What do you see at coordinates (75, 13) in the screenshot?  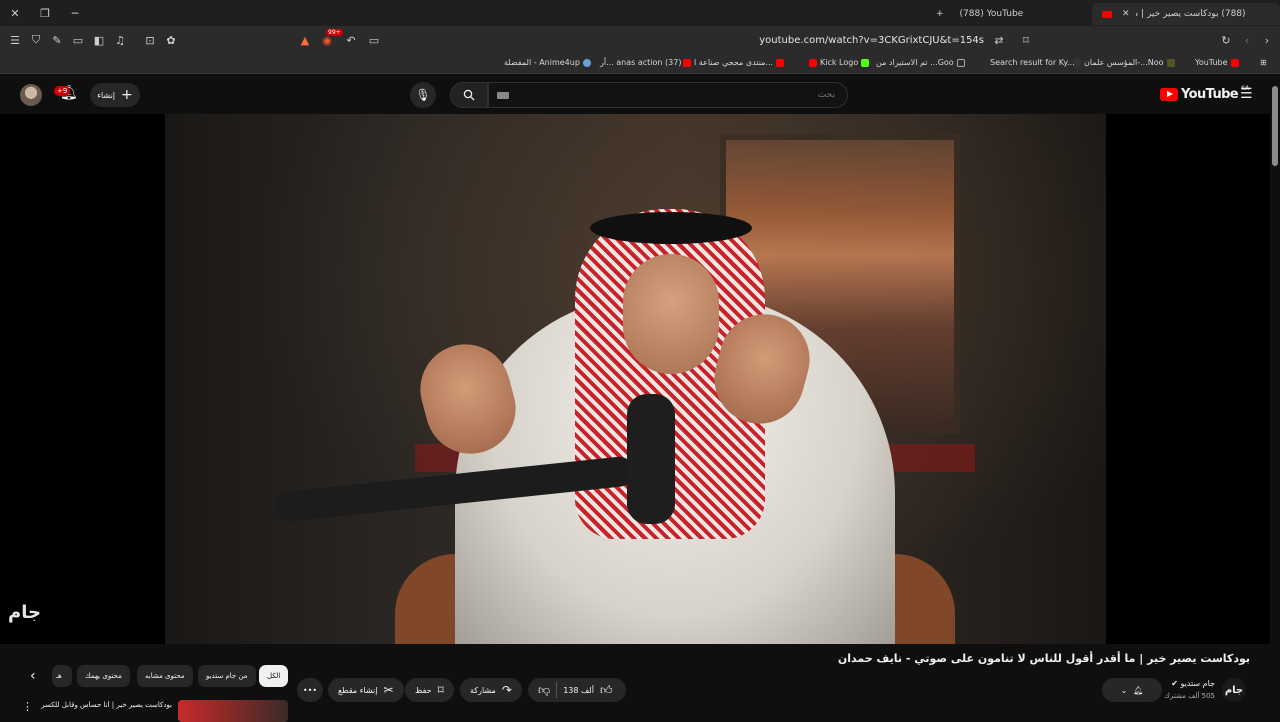 I see `minimize-window-icon: ─` at bounding box center [75, 13].